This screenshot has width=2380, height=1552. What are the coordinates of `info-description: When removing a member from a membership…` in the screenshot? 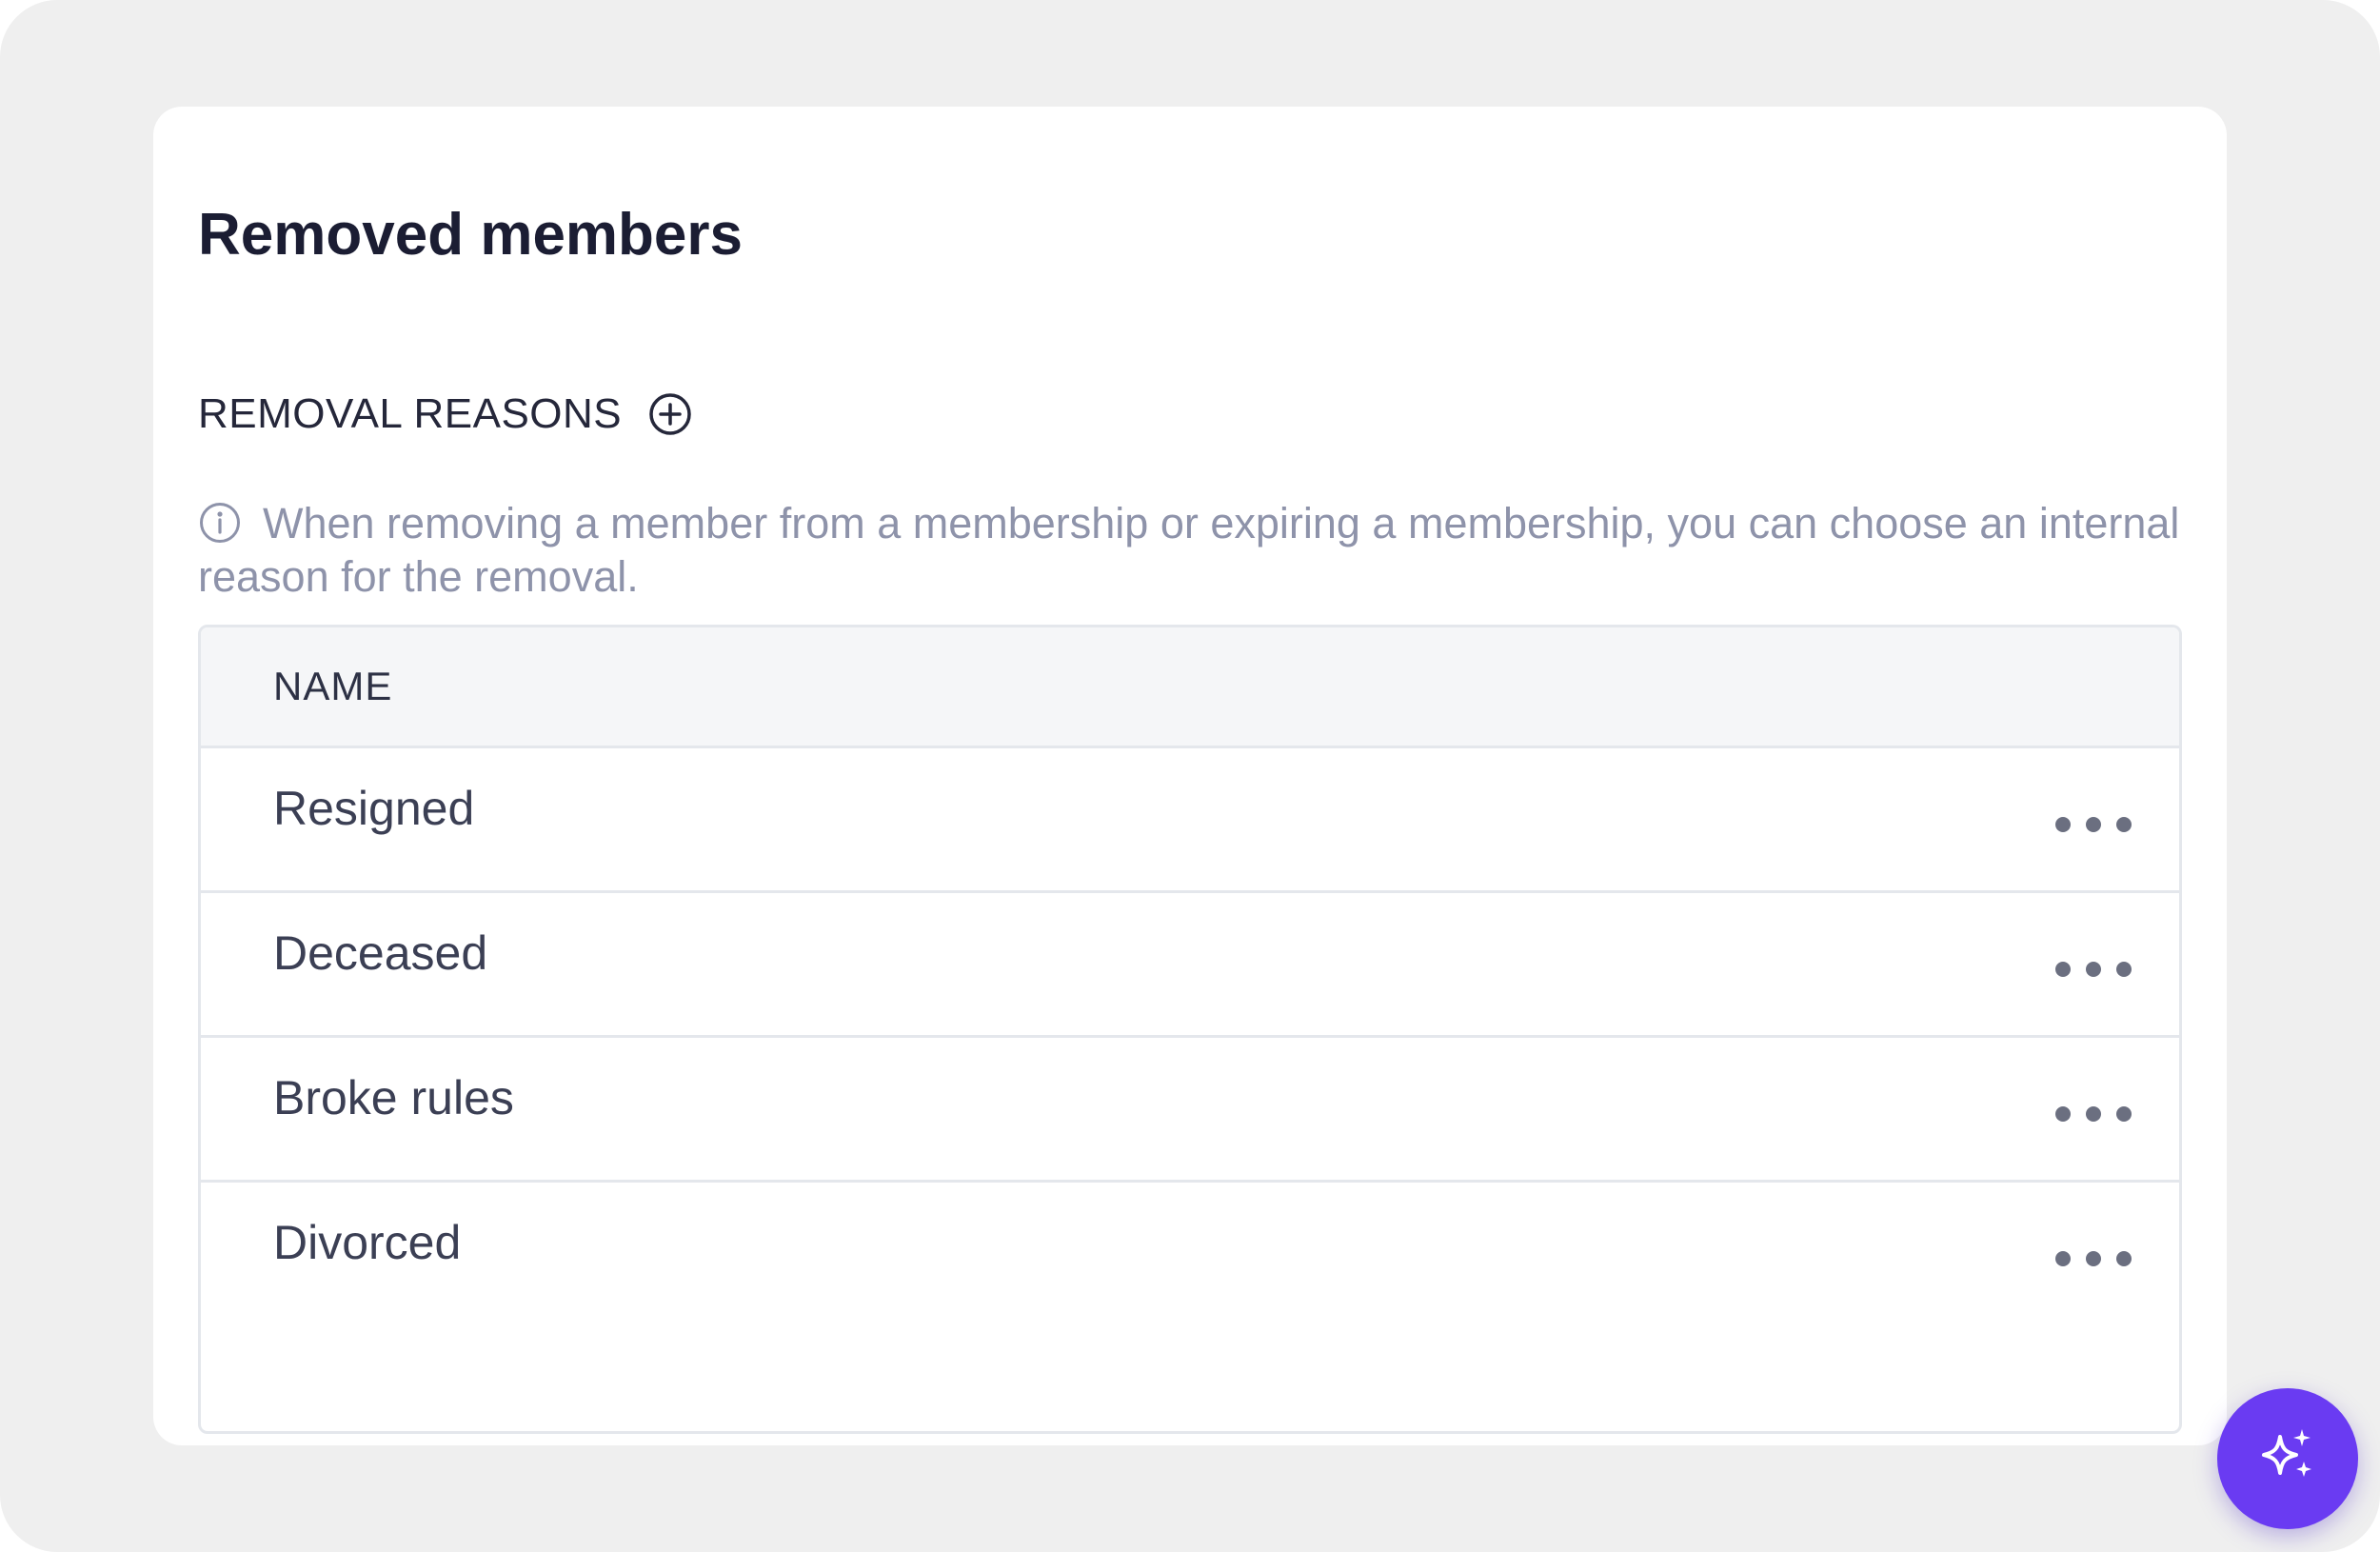 It's located at (1197, 550).